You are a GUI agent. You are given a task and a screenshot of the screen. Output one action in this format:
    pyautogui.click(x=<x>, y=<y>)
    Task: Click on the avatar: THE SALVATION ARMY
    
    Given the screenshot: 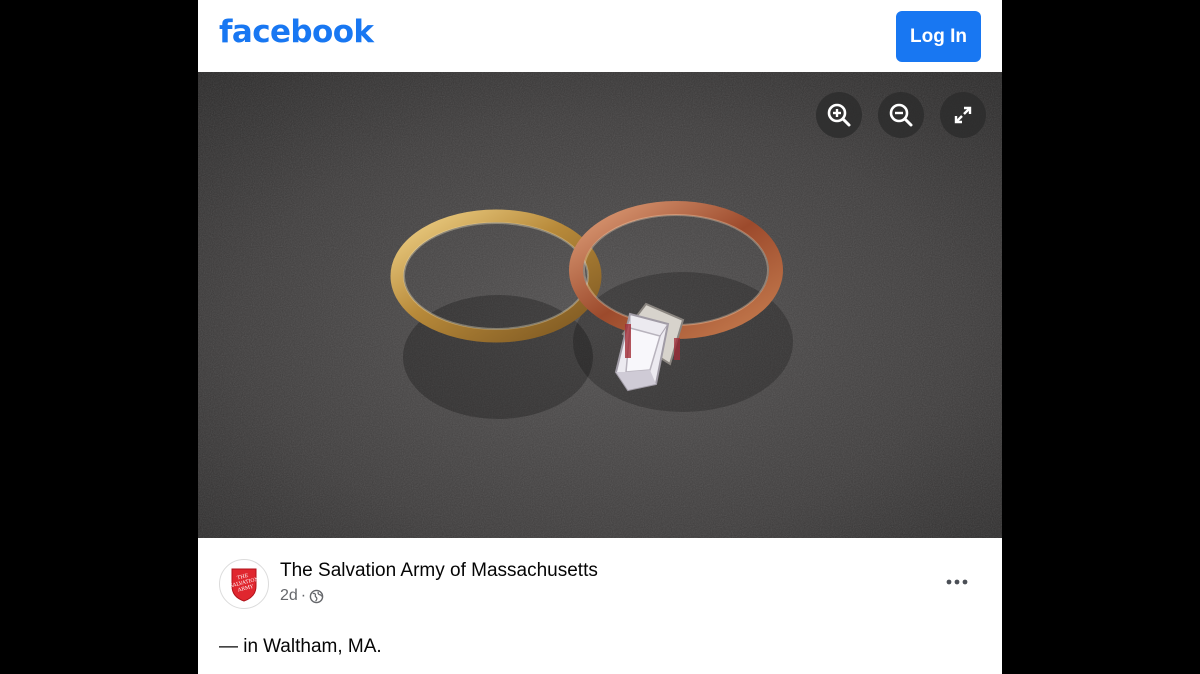 What is the action you would take?
    pyautogui.click(x=244, y=584)
    